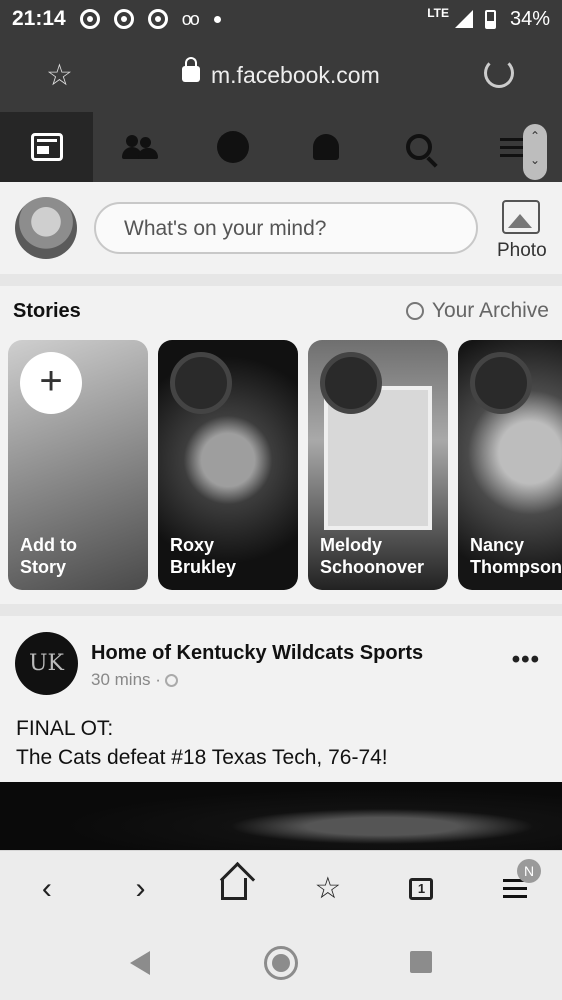 The width and height of the screenshot is (562, 1000). Describe the element at coordinates (65, 728) in the screenshot. I see `post-text-line: FINAL OT:` at that location.